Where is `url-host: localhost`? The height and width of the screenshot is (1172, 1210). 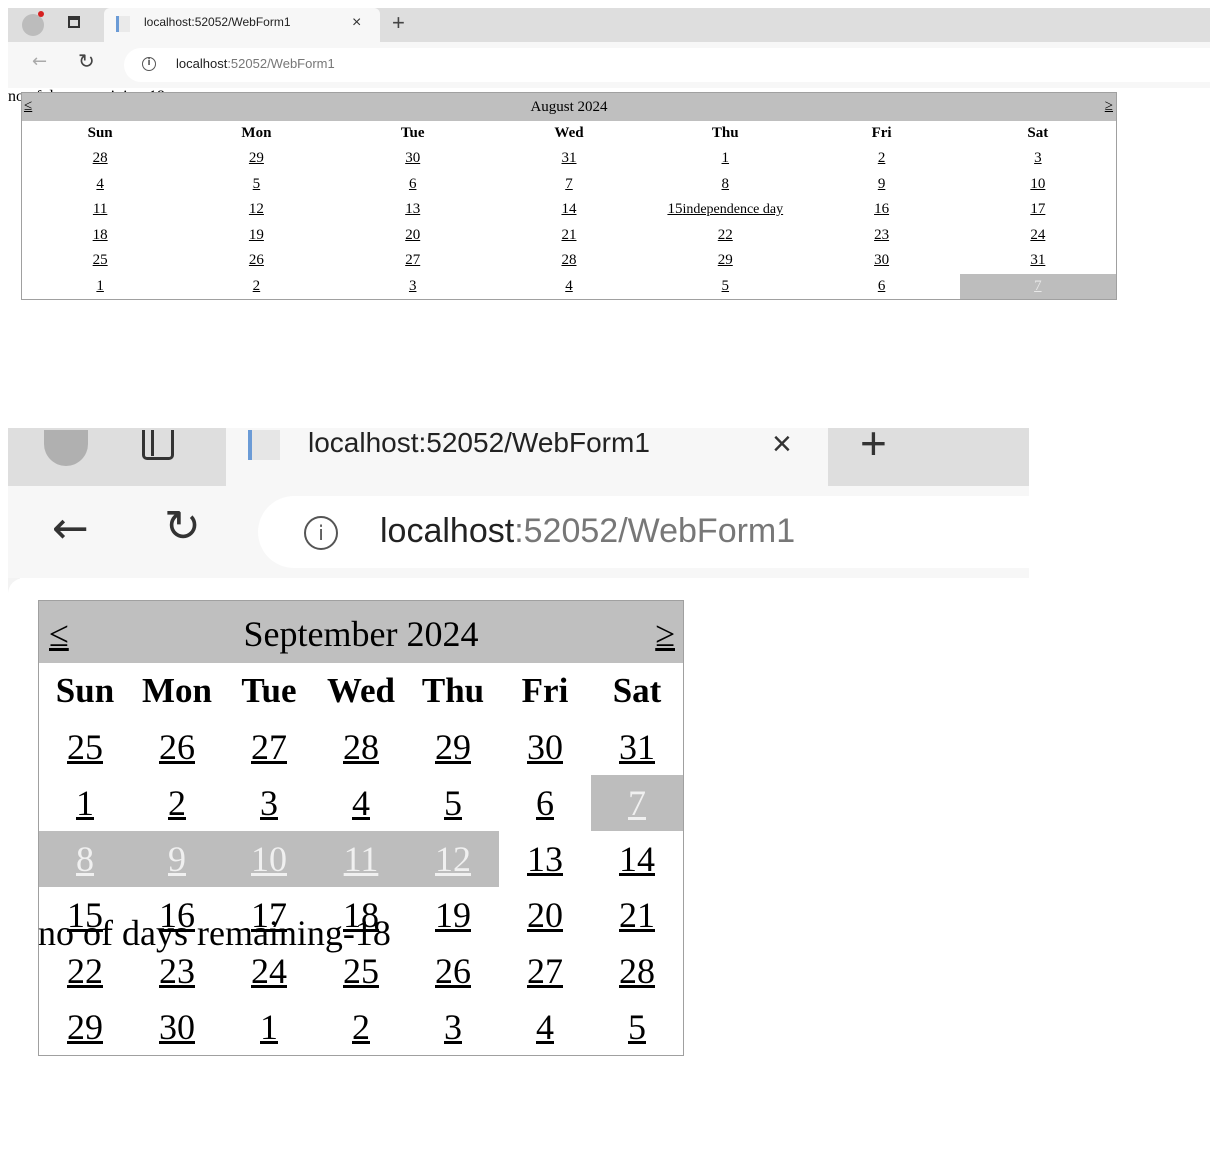
url-host: localhost is located at coordinates (447, 531).